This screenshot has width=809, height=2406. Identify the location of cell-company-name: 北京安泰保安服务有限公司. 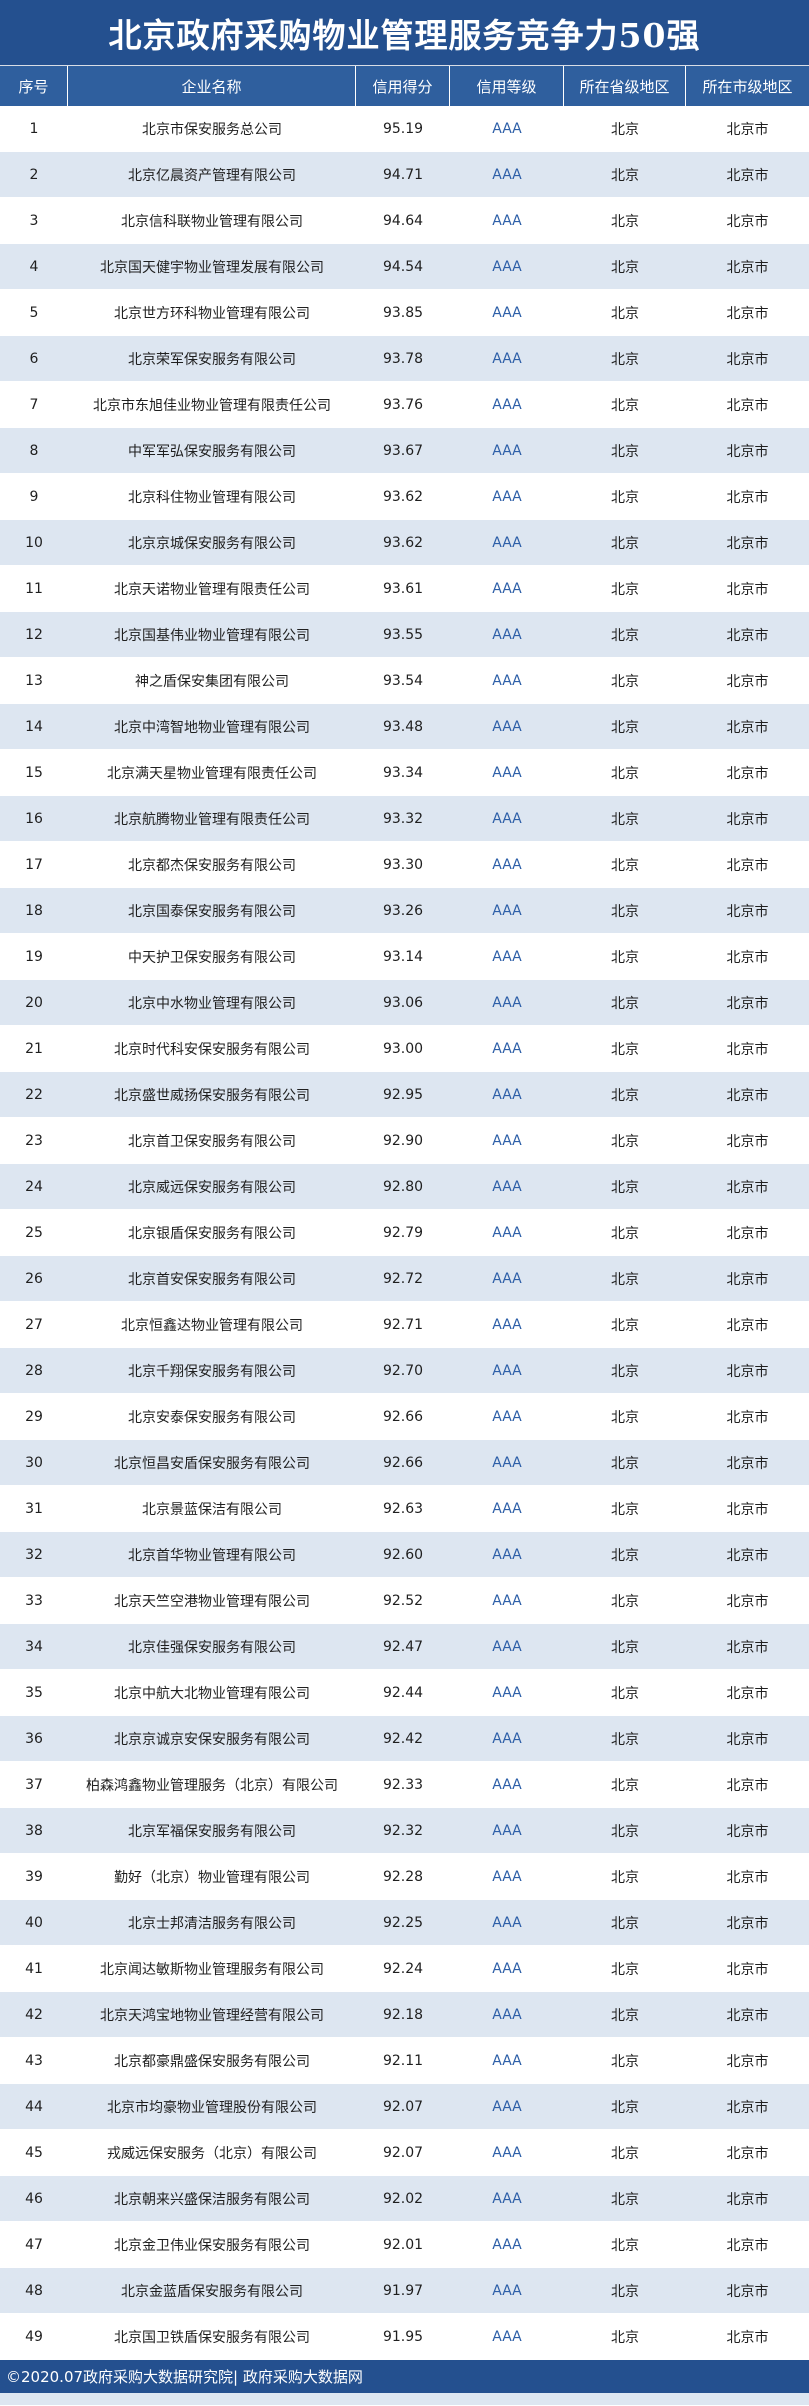
(212, 1417).